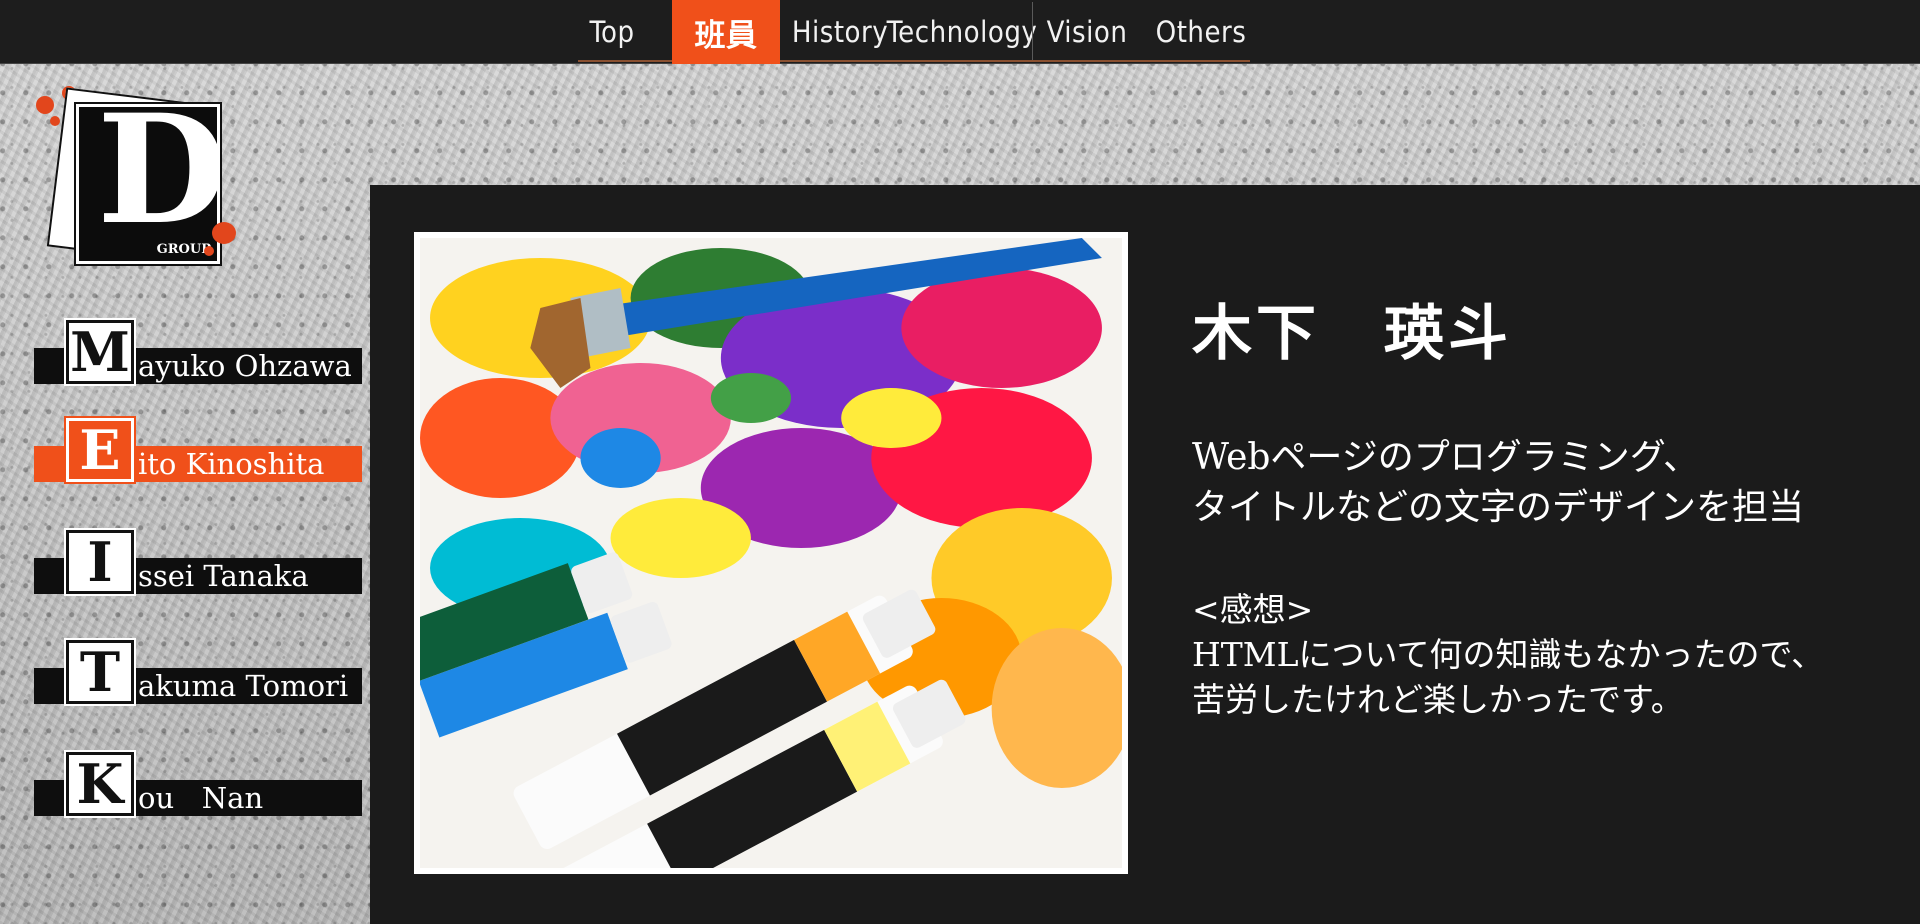 Image resolution: width=1920 pixels, height=924 pixels. Describe the element at coordinates (183, 249) in the screenshot. I see `logo-subtitle: GROUP` at that location.